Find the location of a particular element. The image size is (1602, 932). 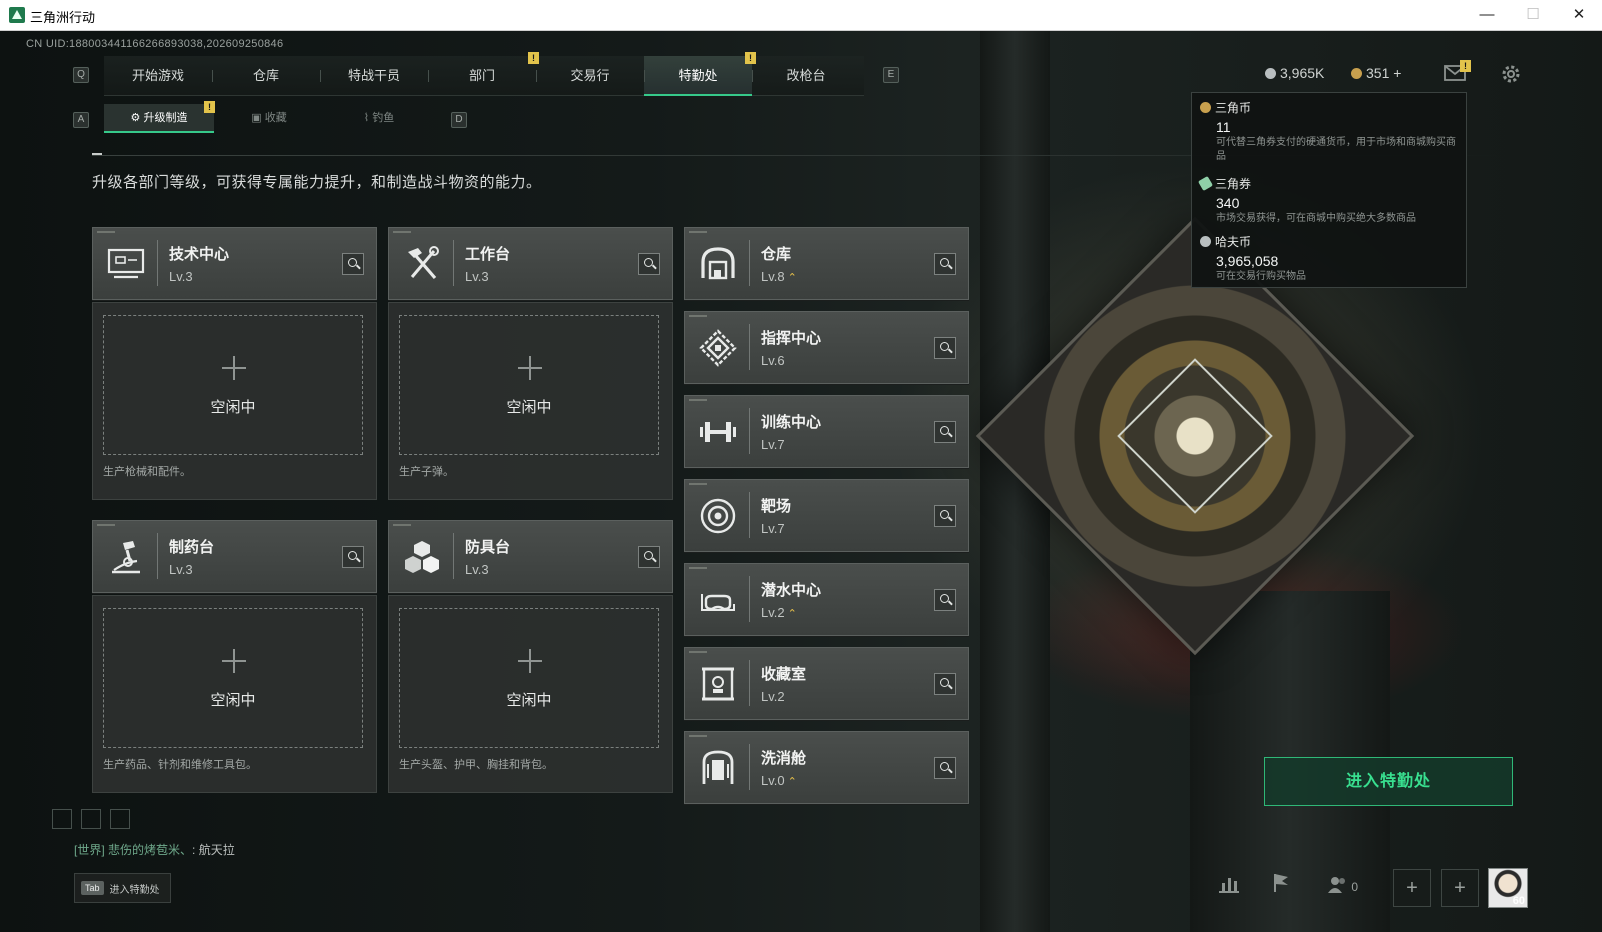

collection-icon is located at coordinates (718, 684).